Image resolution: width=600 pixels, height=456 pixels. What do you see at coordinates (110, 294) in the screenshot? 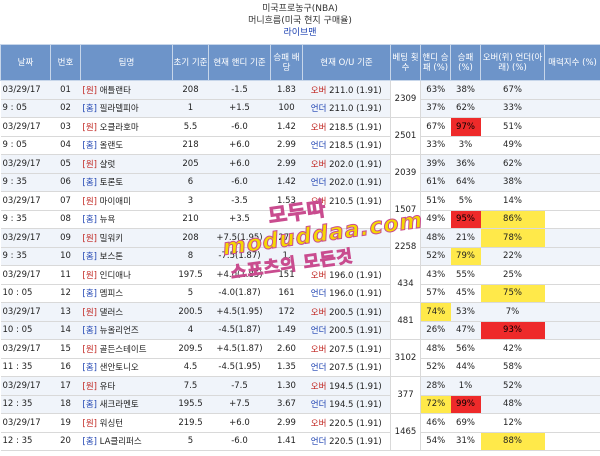
I see `team-name: 멤피스` at bounding box center [110, 294].